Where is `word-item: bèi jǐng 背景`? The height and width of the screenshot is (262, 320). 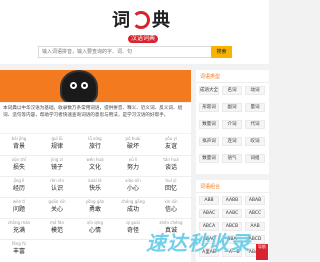
word-item: bèi jǐng 背景 is located at coordinates (19, 144).